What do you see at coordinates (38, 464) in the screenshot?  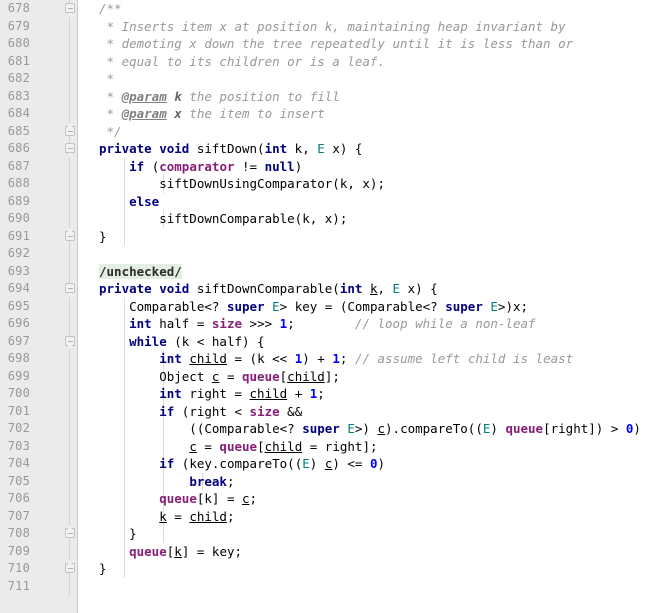 I see `gutter-row: 704` at bounding box center [38, 464].